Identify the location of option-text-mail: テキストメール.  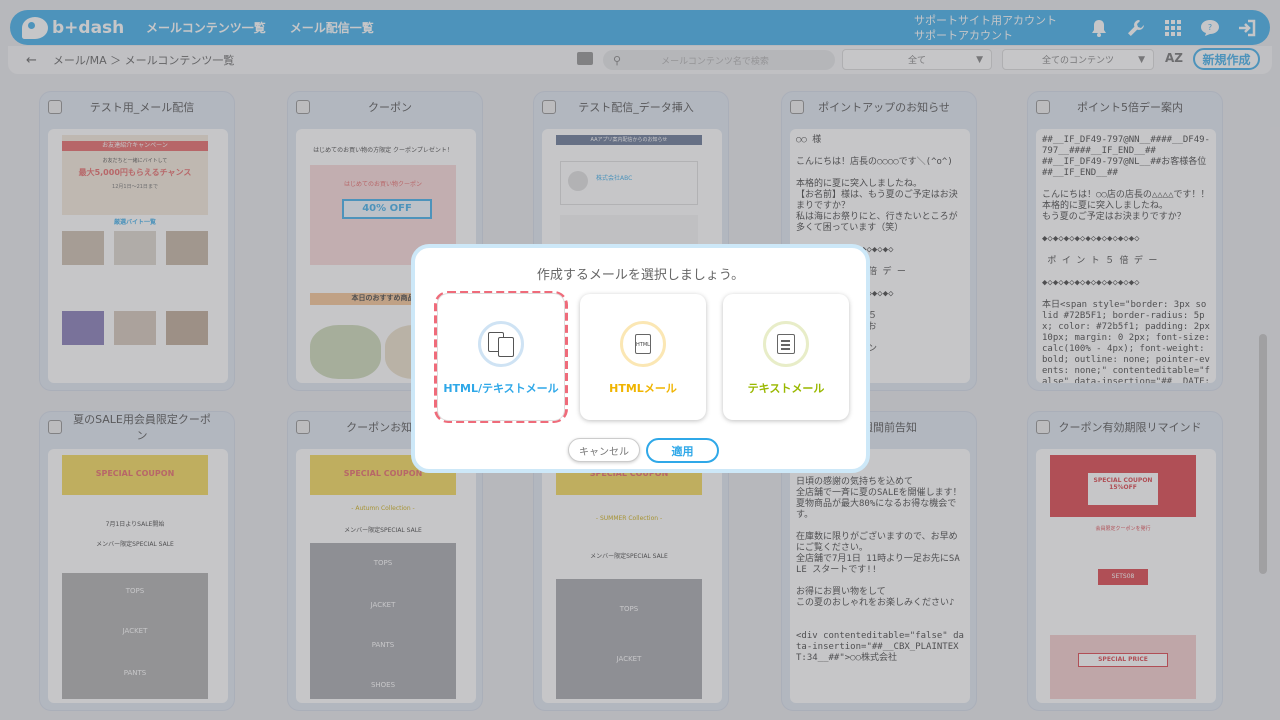
(786, 357).